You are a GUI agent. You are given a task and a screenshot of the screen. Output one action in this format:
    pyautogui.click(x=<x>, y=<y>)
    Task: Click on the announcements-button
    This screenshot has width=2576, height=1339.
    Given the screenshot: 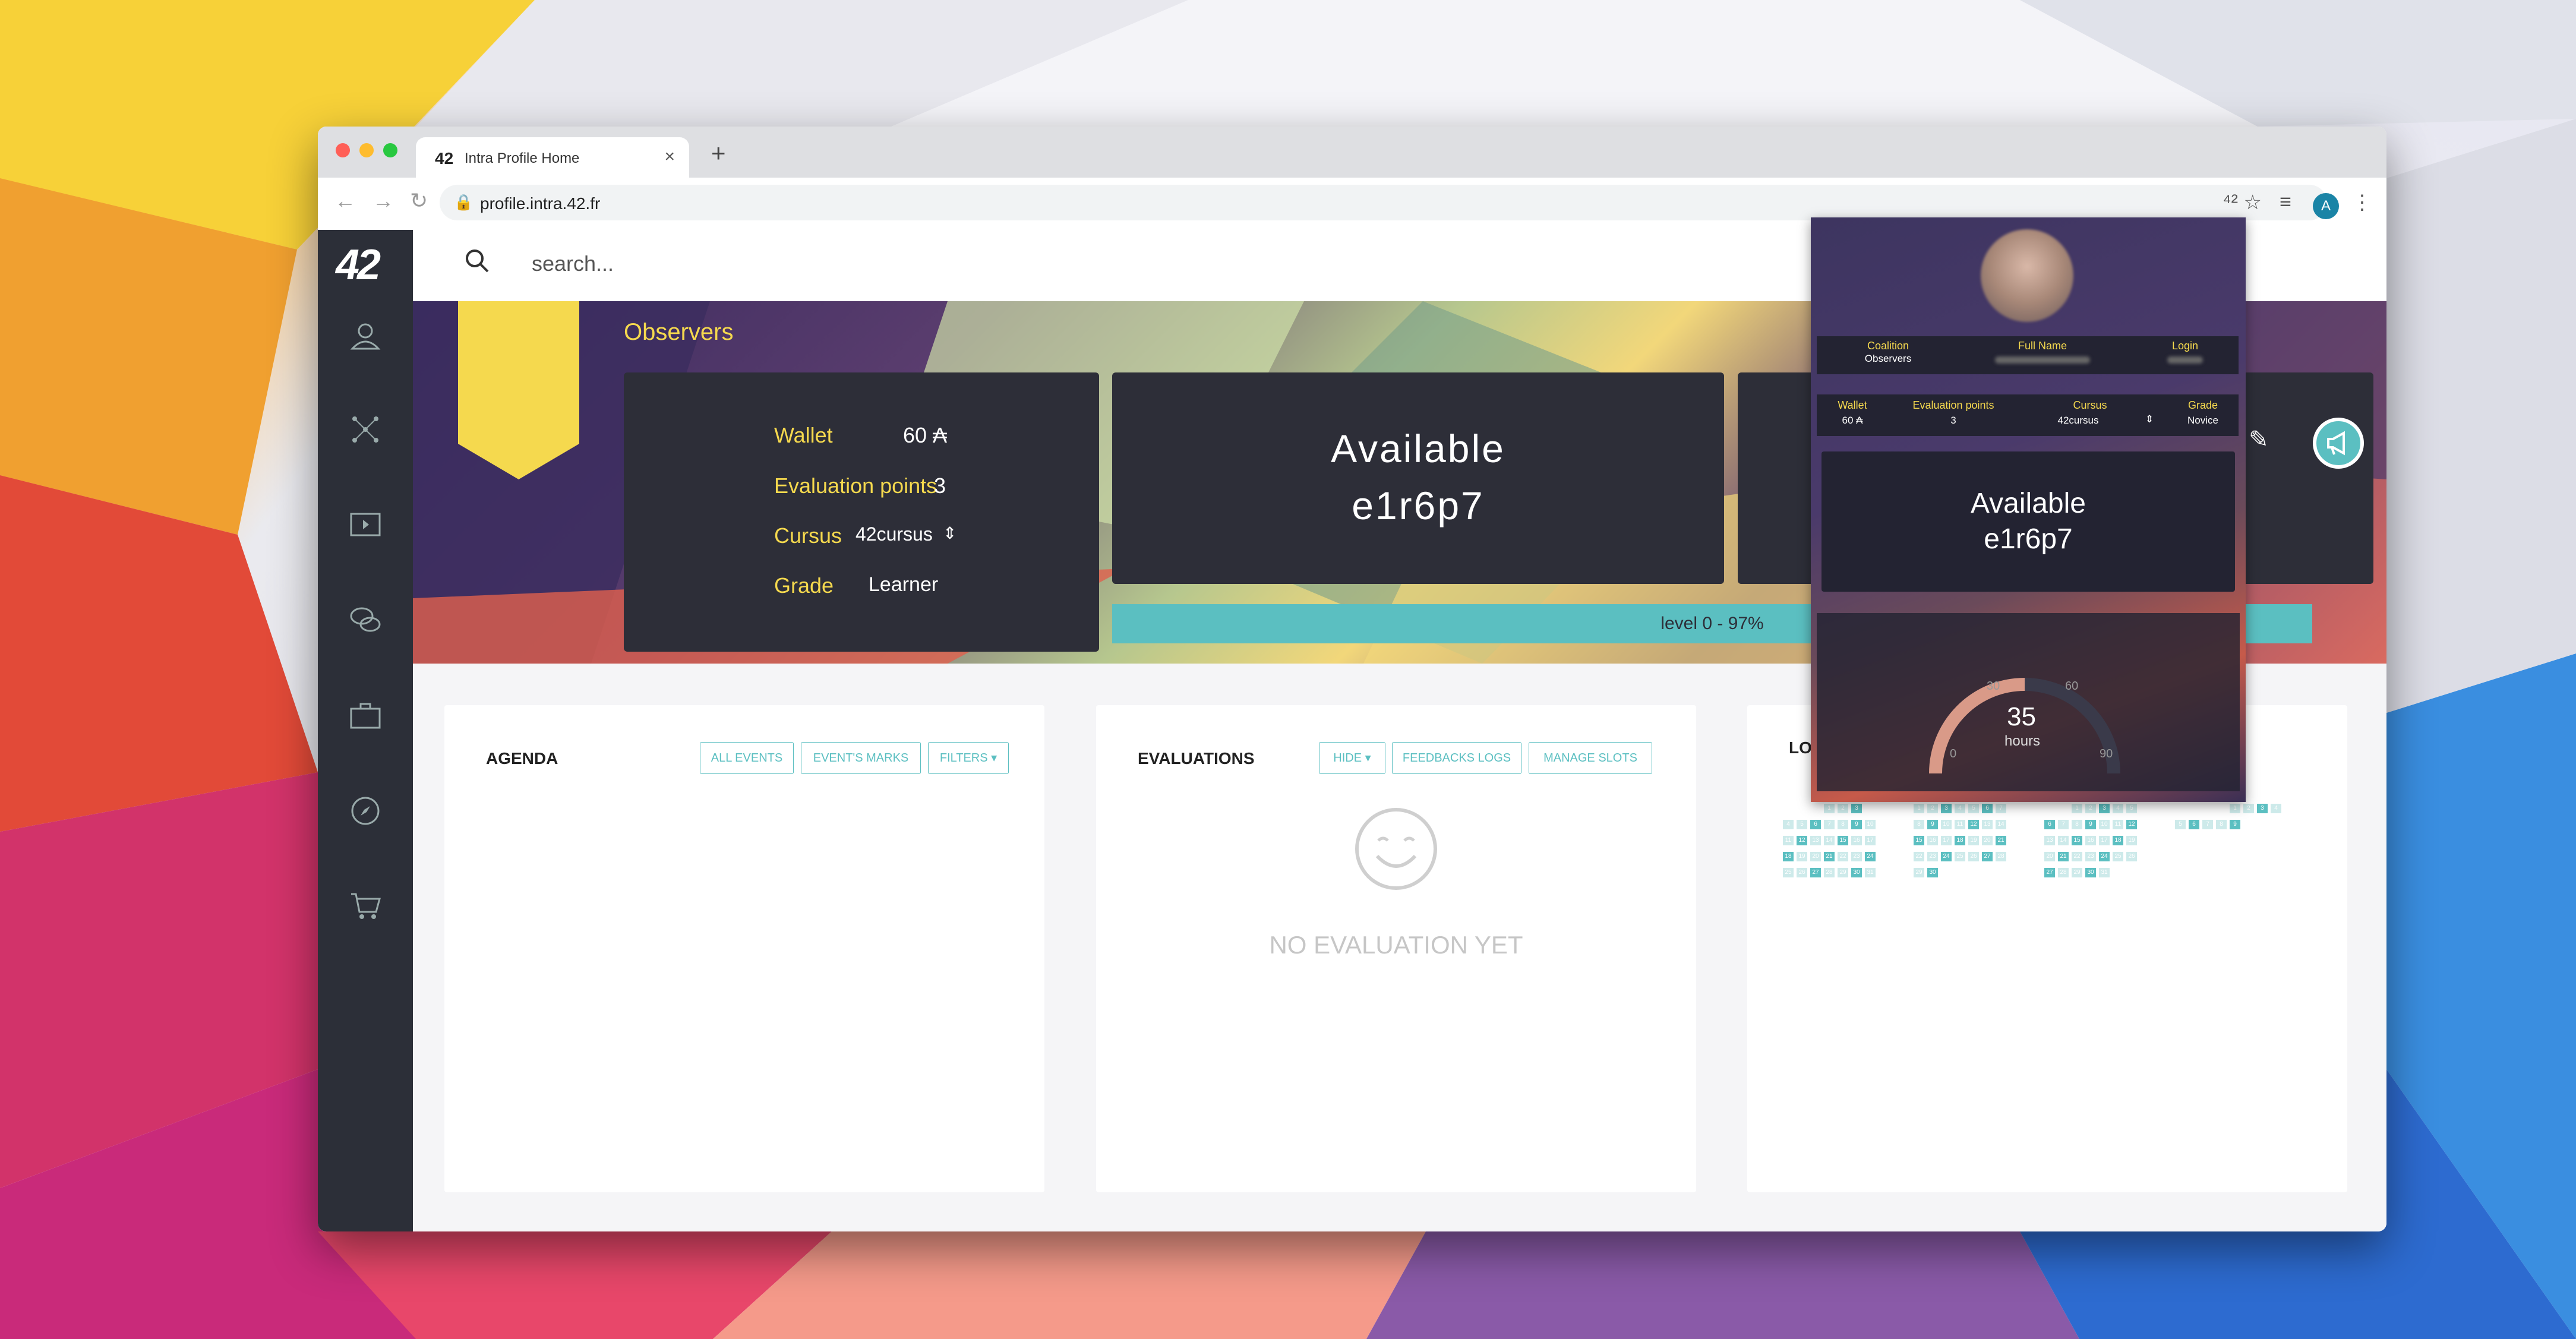 What is the action you would take?
    pyautogui.click(x=2338, y=443)
    